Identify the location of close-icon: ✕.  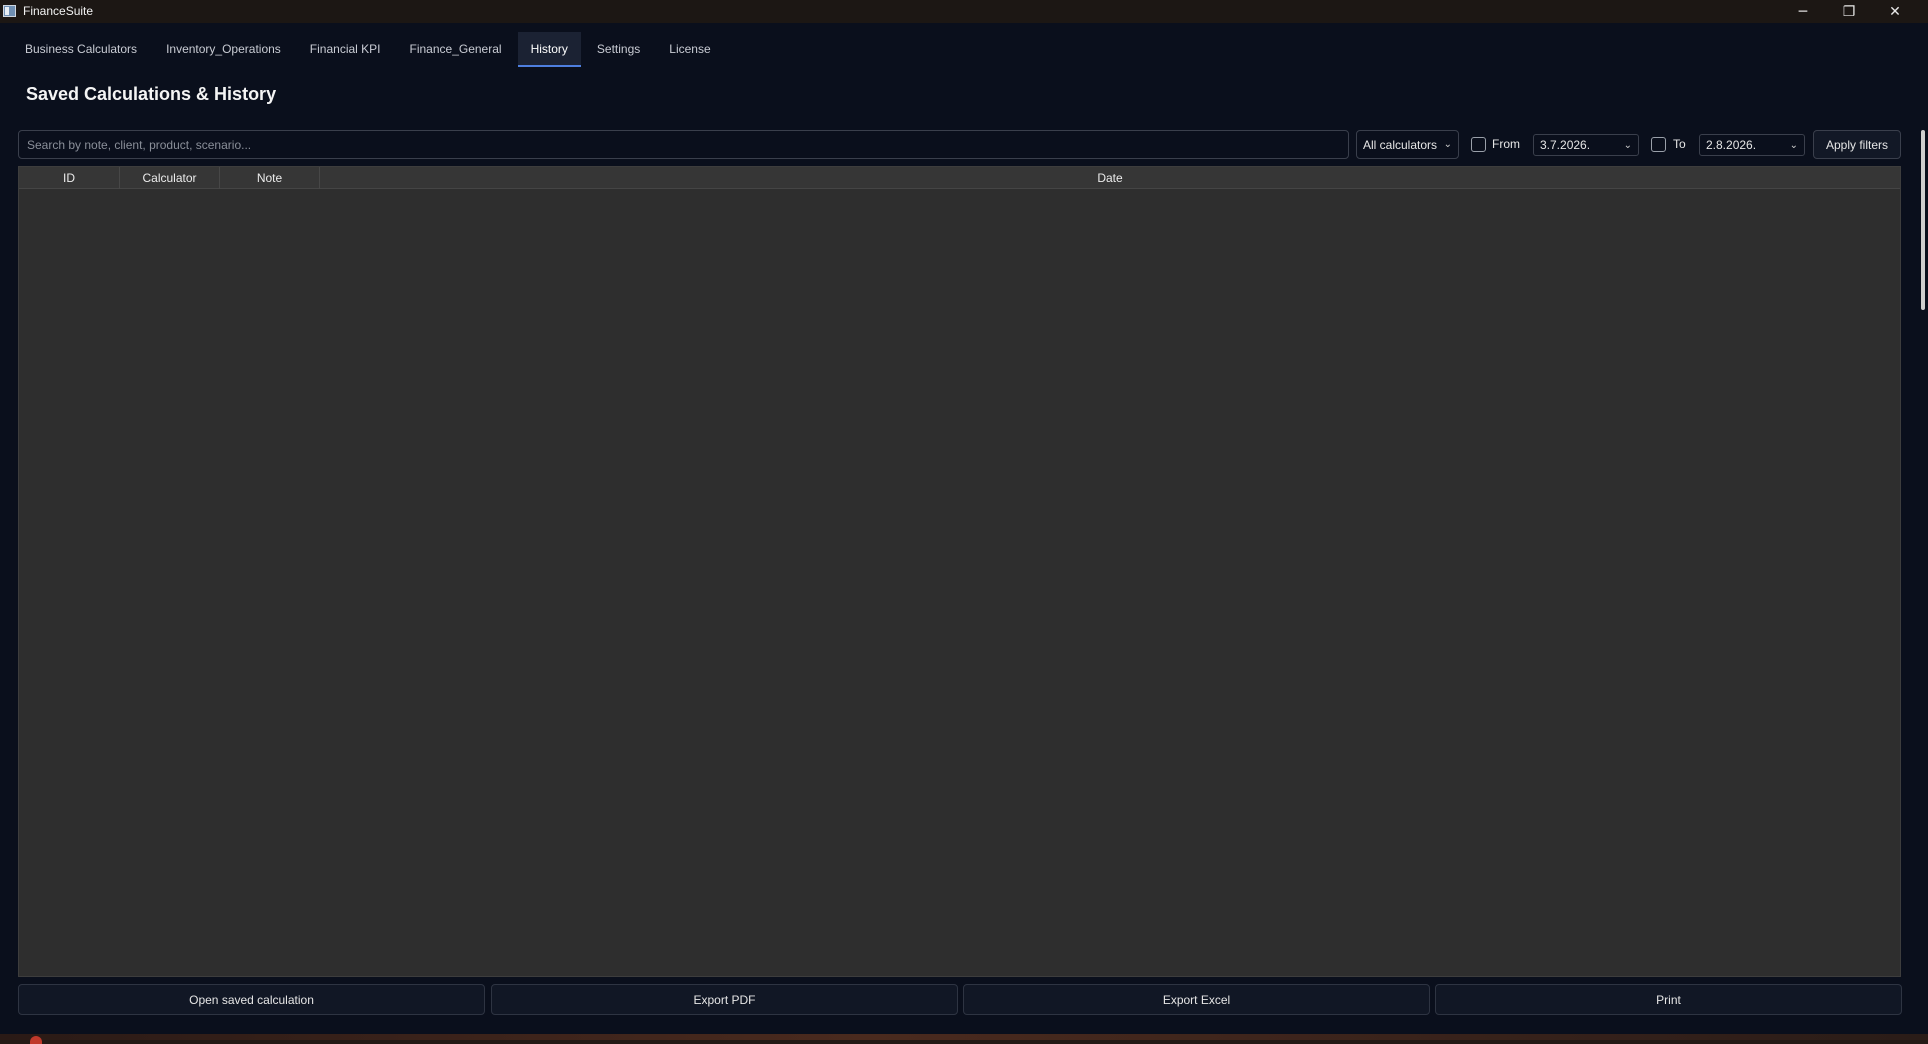
(1895, 11).